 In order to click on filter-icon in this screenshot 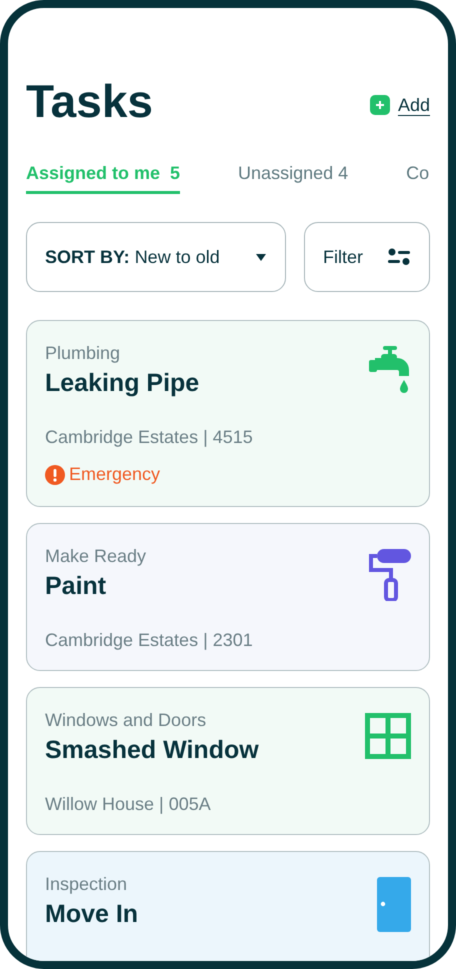, I will do `click(399, 257)`.